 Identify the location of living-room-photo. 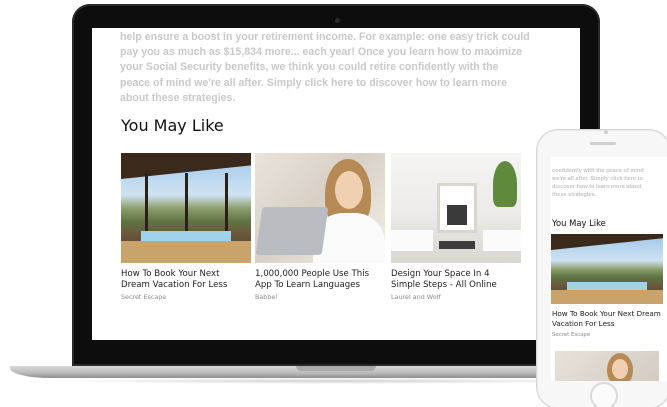
(456, 208).